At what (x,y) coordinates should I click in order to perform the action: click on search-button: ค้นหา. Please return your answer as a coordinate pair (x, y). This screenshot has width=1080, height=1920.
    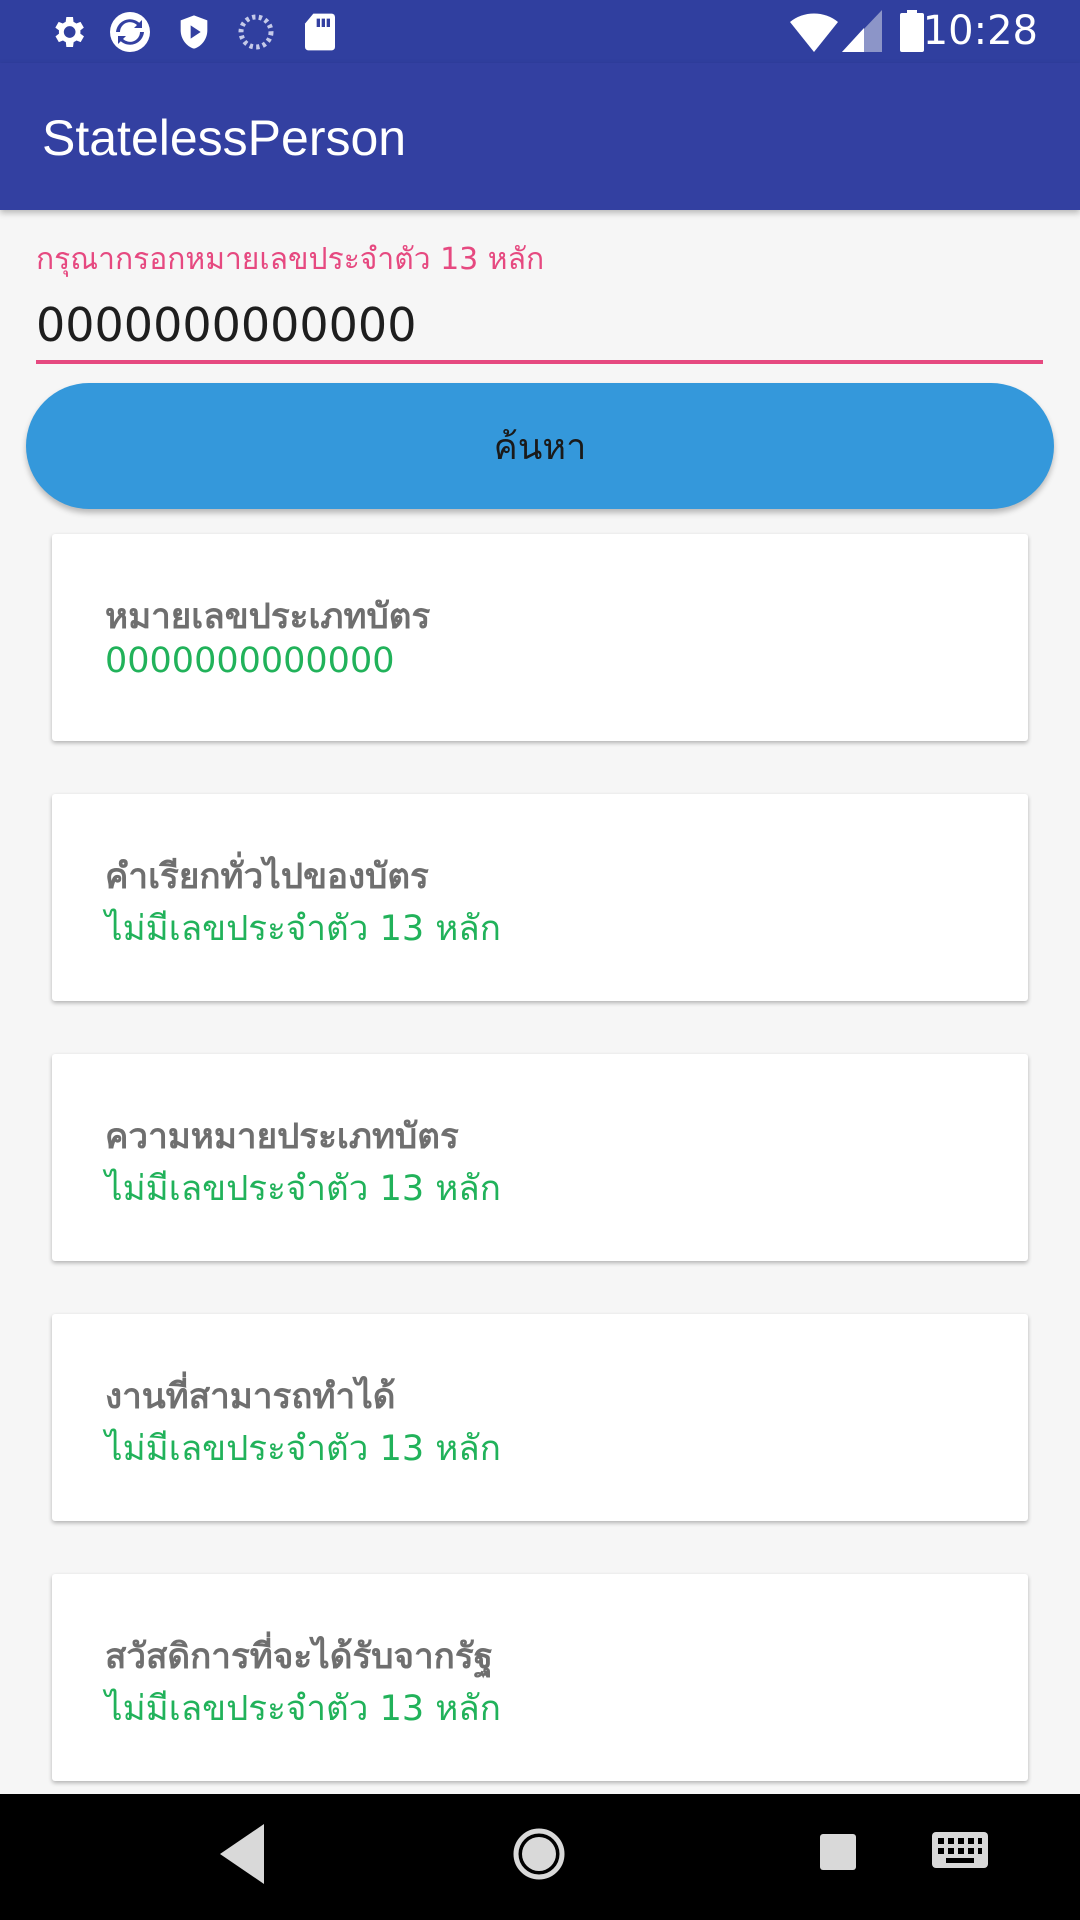
    Looking at the image, I should click on (540, 446).